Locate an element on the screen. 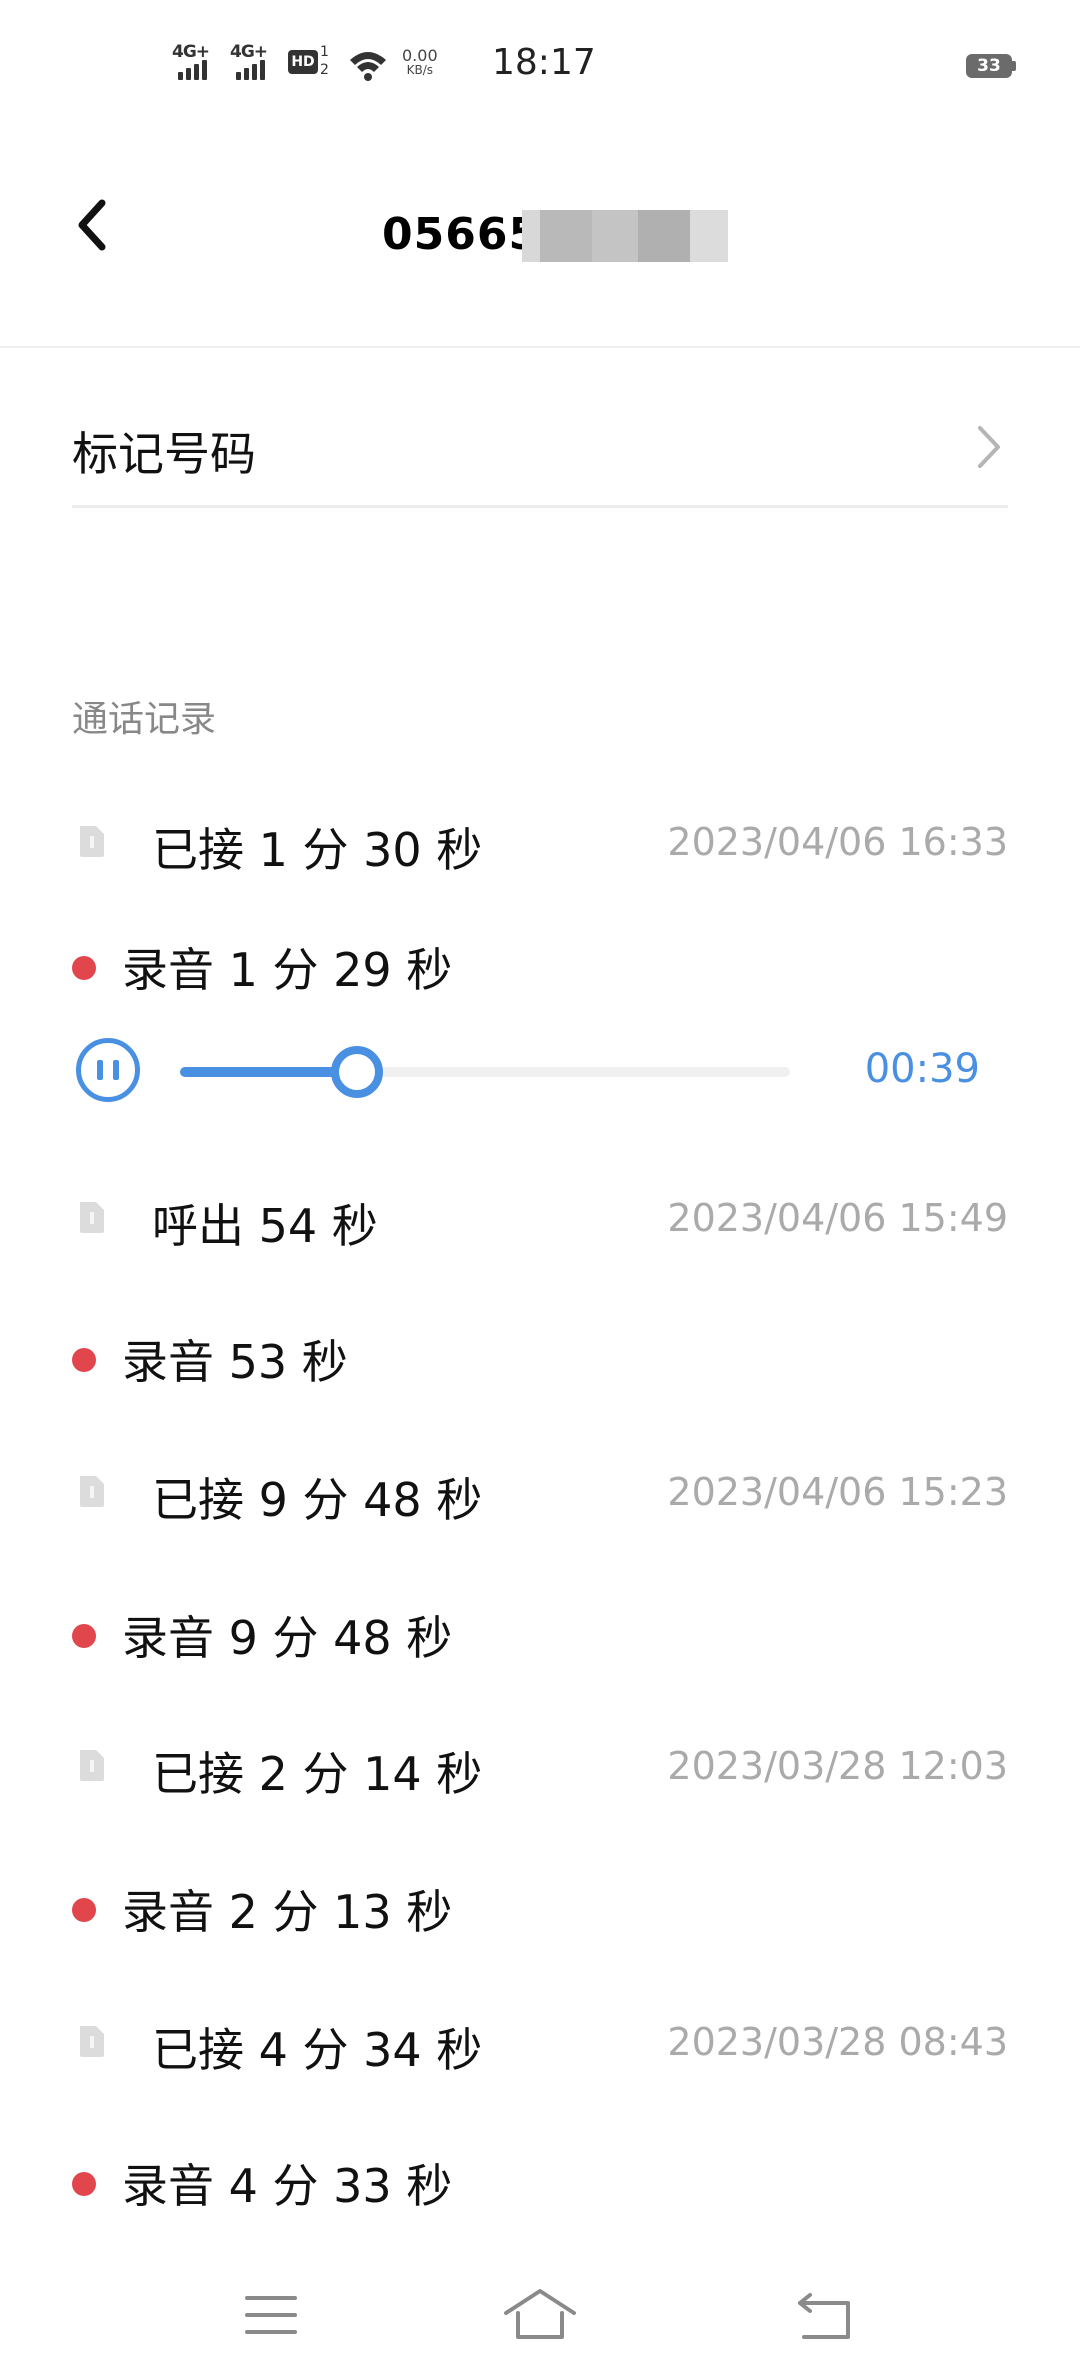 This screenshot has width=1080, height=2376. back-button is located at coordinates (92, 225).